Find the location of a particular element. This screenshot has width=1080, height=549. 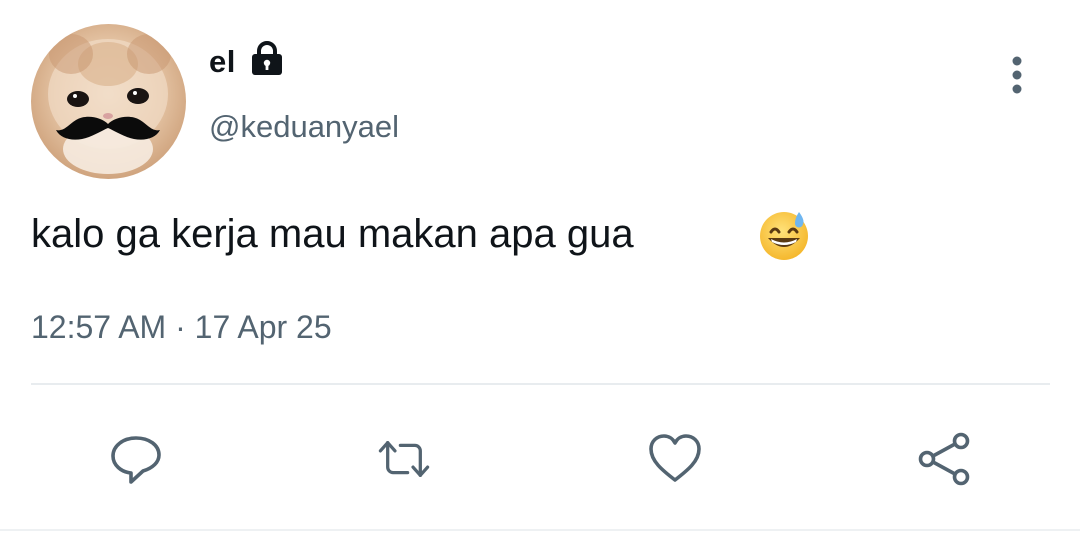

share-button is located at coordinates (944, 459).